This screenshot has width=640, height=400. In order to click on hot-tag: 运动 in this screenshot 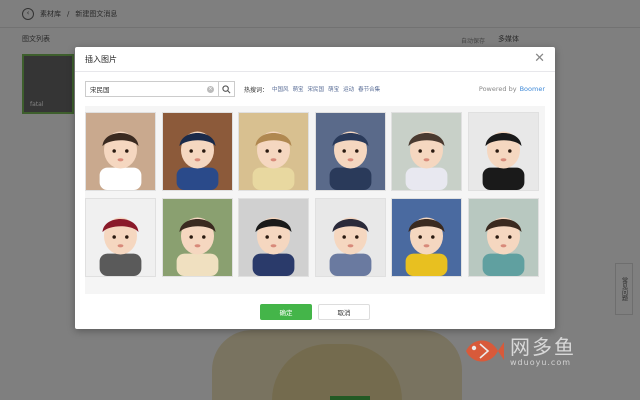, I will do `click(348, 89)`.